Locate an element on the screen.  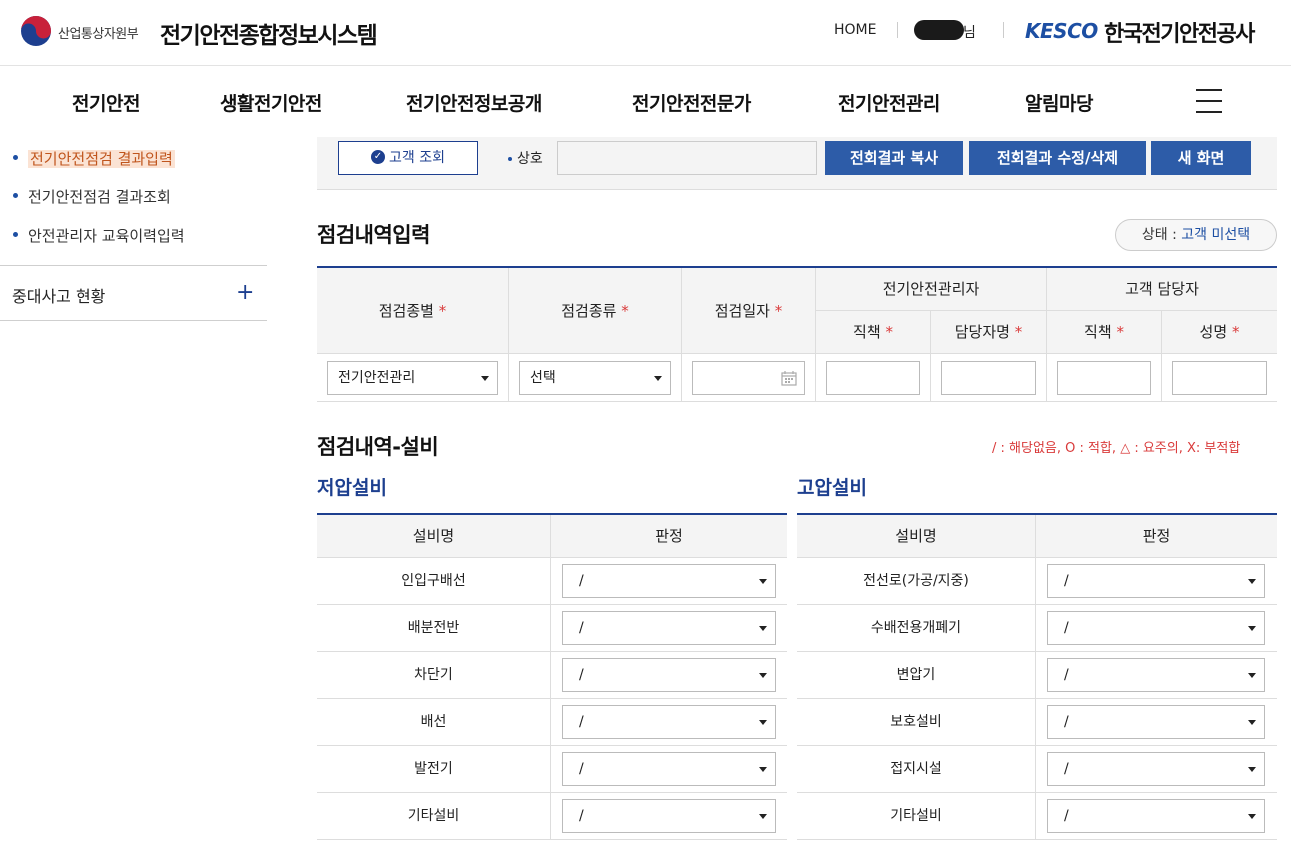
nav-item: 알림마당 is located at coordinates (1059, 102).